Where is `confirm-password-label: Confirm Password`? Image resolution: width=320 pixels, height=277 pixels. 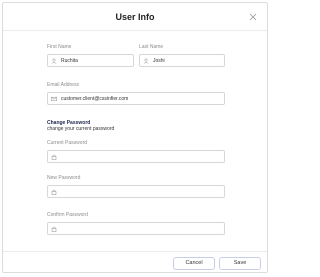 confirm-password-label: Confirm Password is located at coordinates (67, 215).